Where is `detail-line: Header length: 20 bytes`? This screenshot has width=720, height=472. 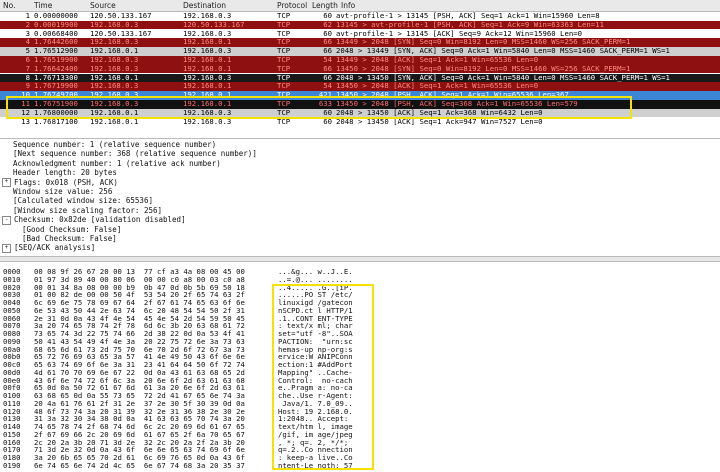
detail-line: Header length: 20 bytes is located at coordinates (65, 172).